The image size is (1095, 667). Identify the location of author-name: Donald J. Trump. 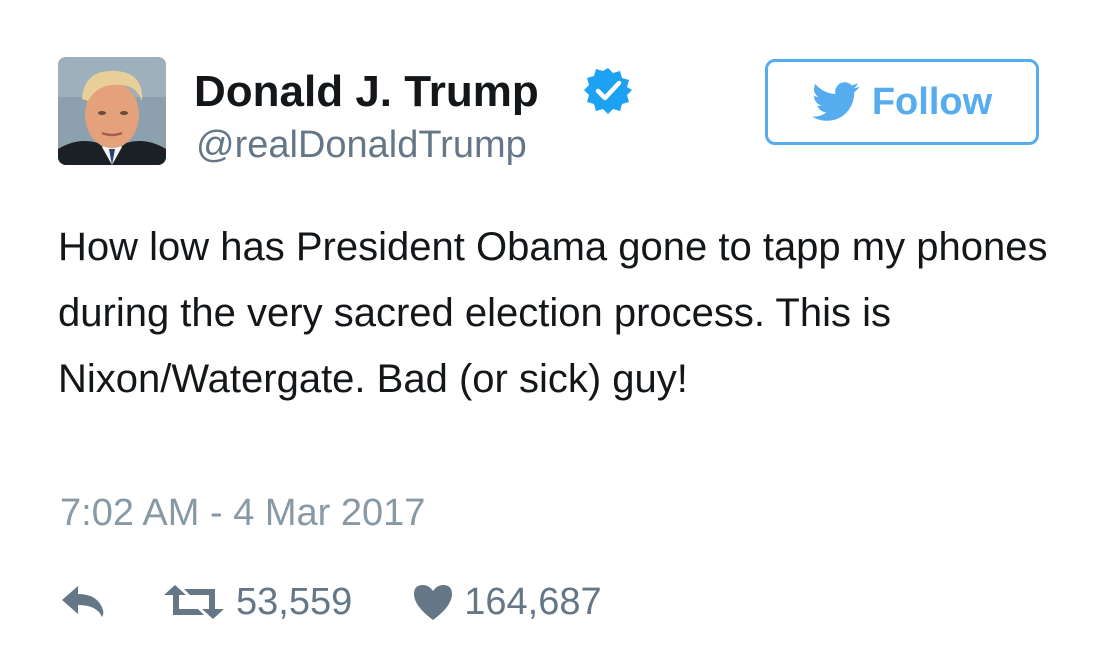
(366, 92).